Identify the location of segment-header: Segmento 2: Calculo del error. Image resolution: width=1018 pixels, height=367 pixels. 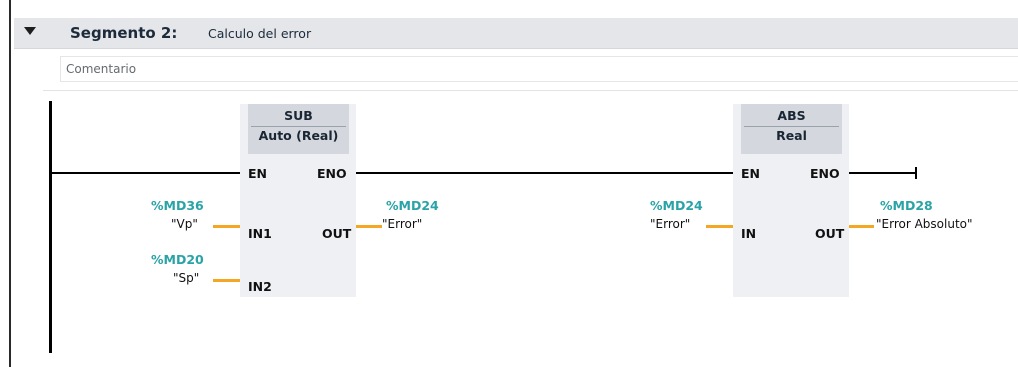
(516, 33).